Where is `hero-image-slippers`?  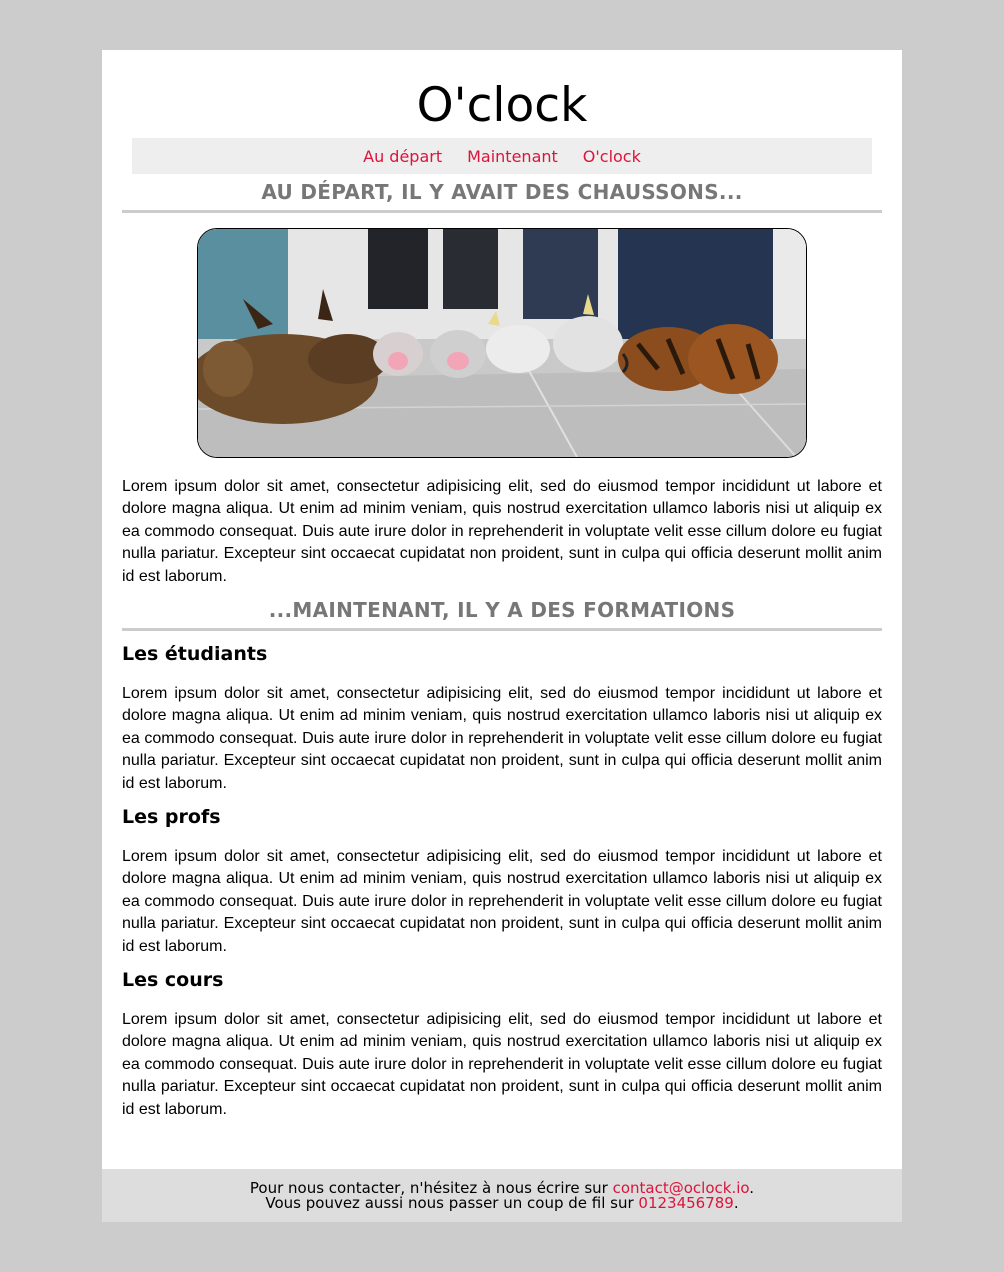 hero-image-slippers is located at coordinates (502, 343).